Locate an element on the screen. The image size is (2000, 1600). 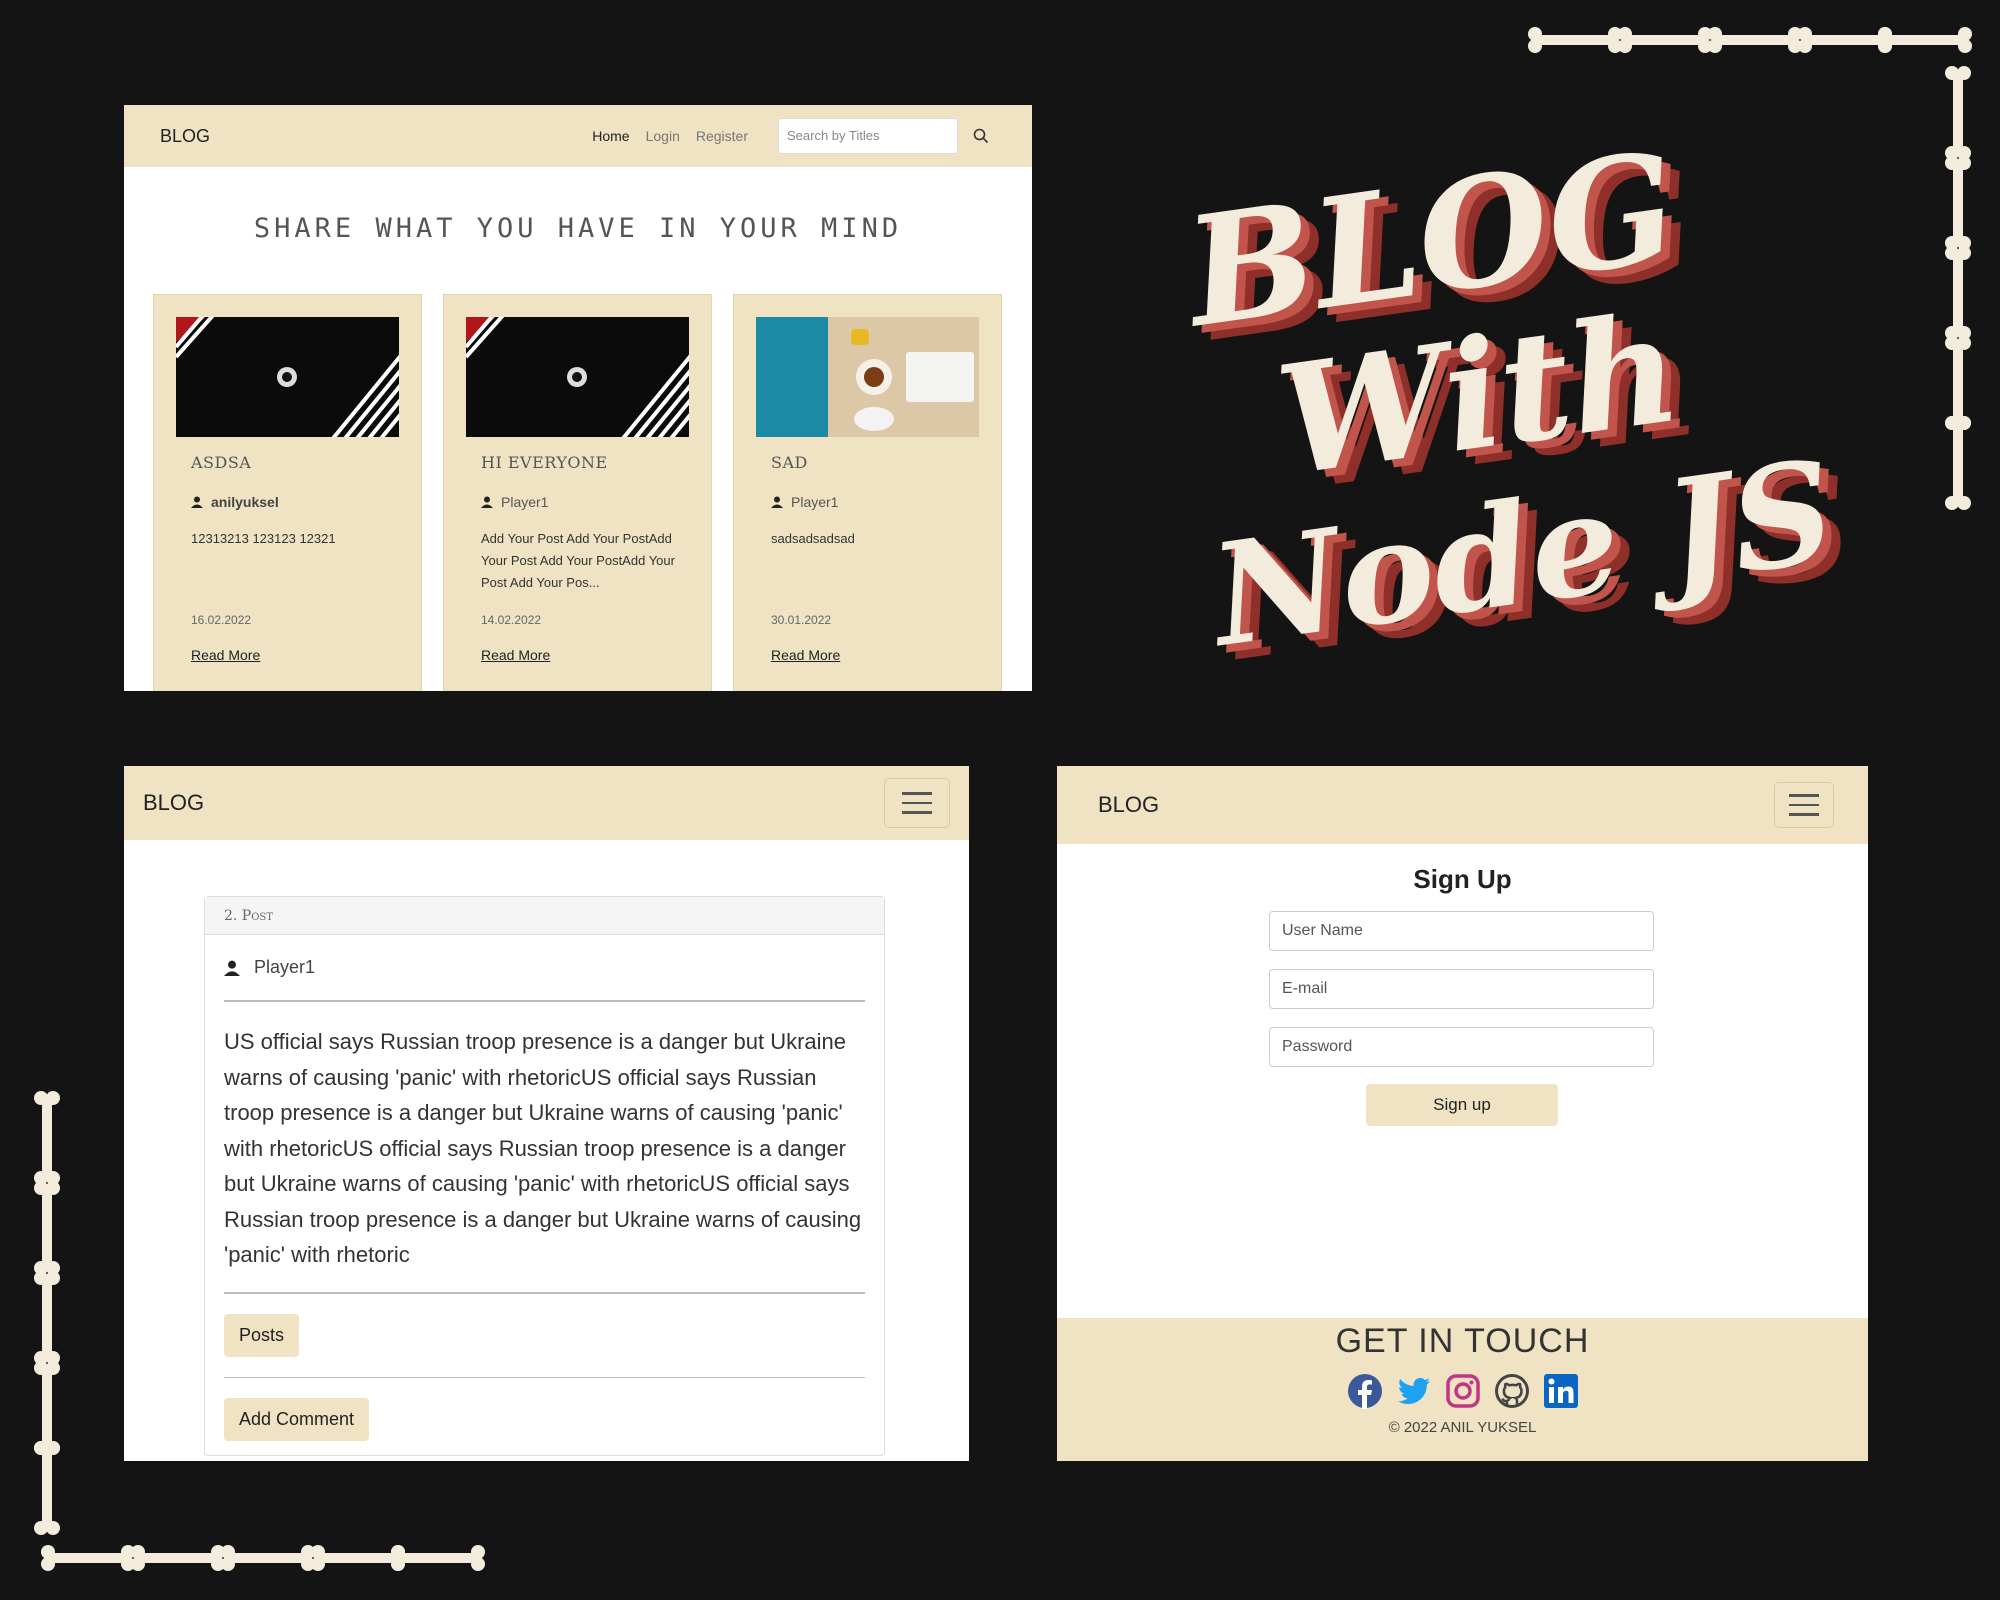
social-links is located at coordinates (1462, 1391).